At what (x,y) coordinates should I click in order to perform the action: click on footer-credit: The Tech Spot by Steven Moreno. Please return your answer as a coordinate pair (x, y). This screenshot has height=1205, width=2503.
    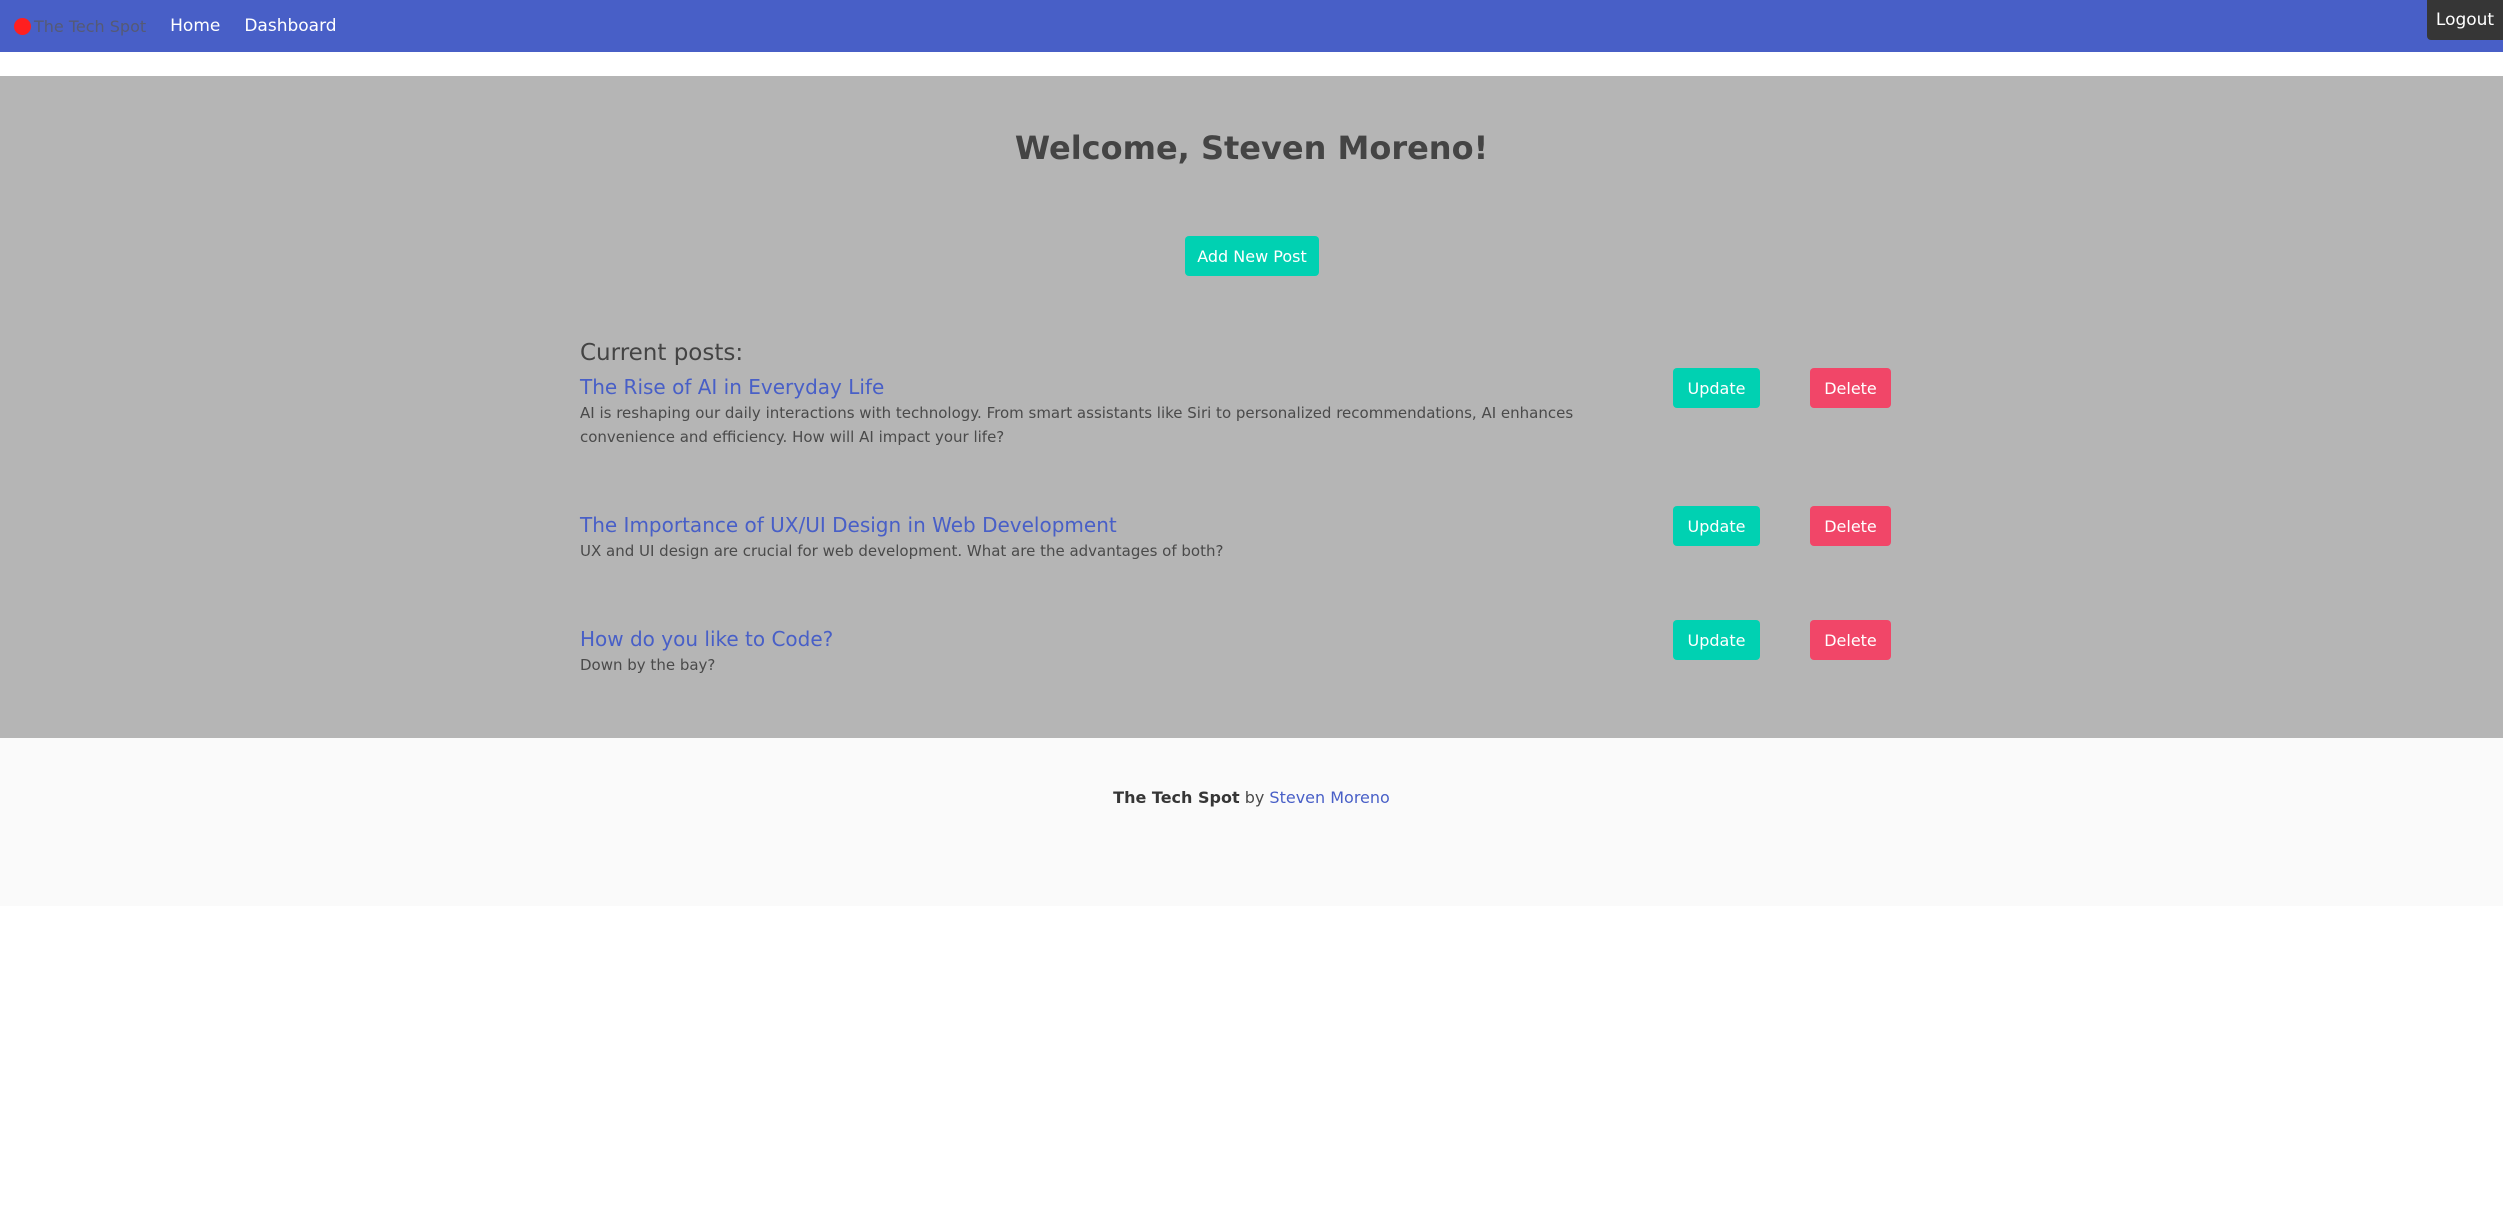
    Looking at the image, I should click on (1251, 797).